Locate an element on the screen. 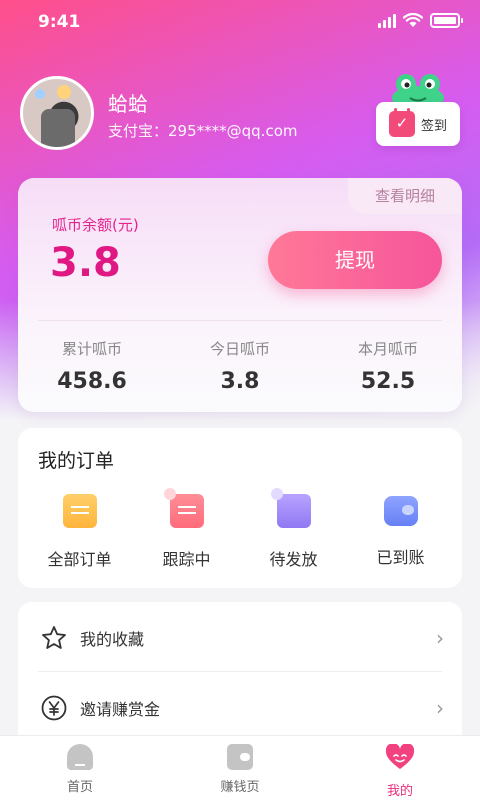  order-status-list: 全部订单 跟踪中 待发放 已到账 is located at coordinates (240, 529).